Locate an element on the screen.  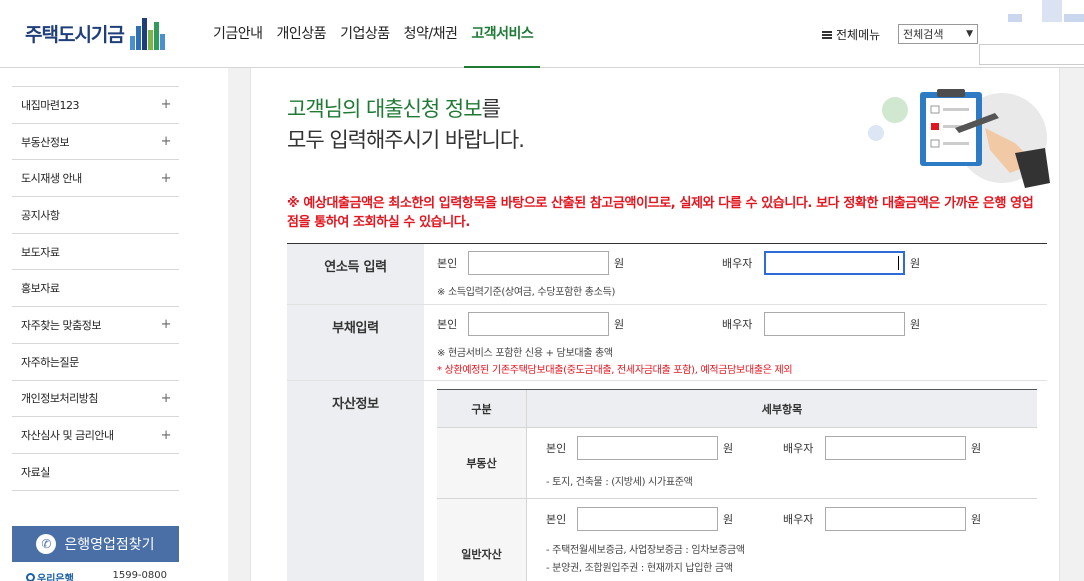
debt-note: ※ 현금서비스 포함한 신용 + 담보대출 총액 is located at coordinates (525, 353).